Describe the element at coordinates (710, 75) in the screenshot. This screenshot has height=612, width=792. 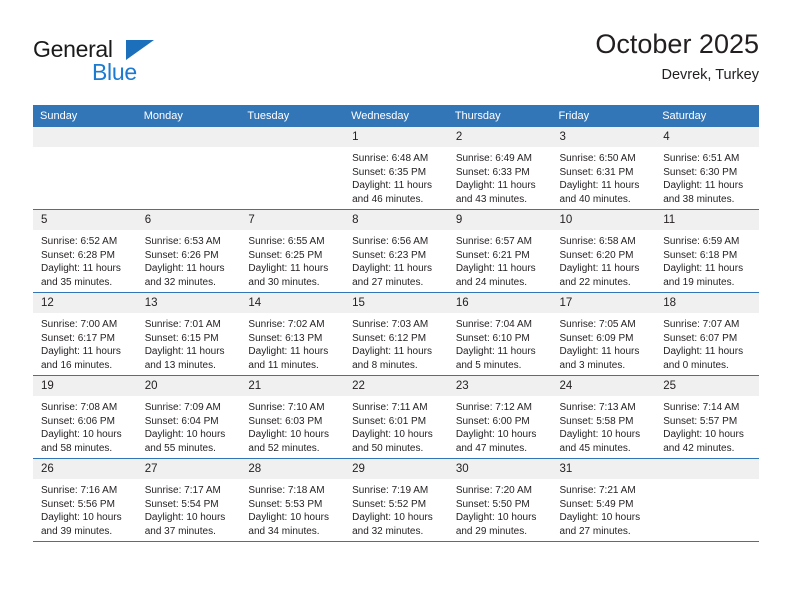
I see `page-subtitle: Devrek, Turkey` at that location.